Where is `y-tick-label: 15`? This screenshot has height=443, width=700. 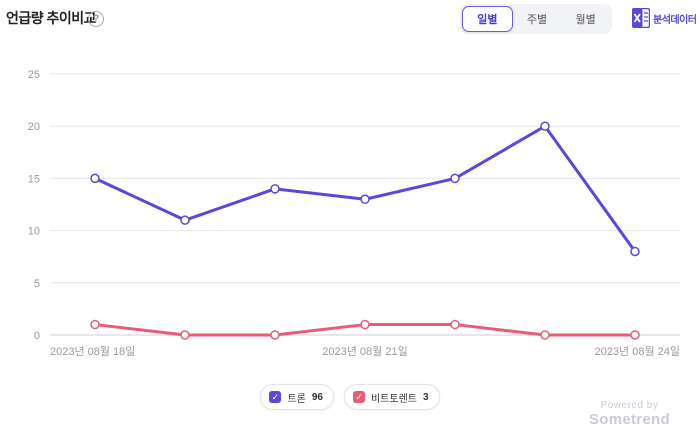 y-tick-label: 15 is located at coordinates (34, 179).